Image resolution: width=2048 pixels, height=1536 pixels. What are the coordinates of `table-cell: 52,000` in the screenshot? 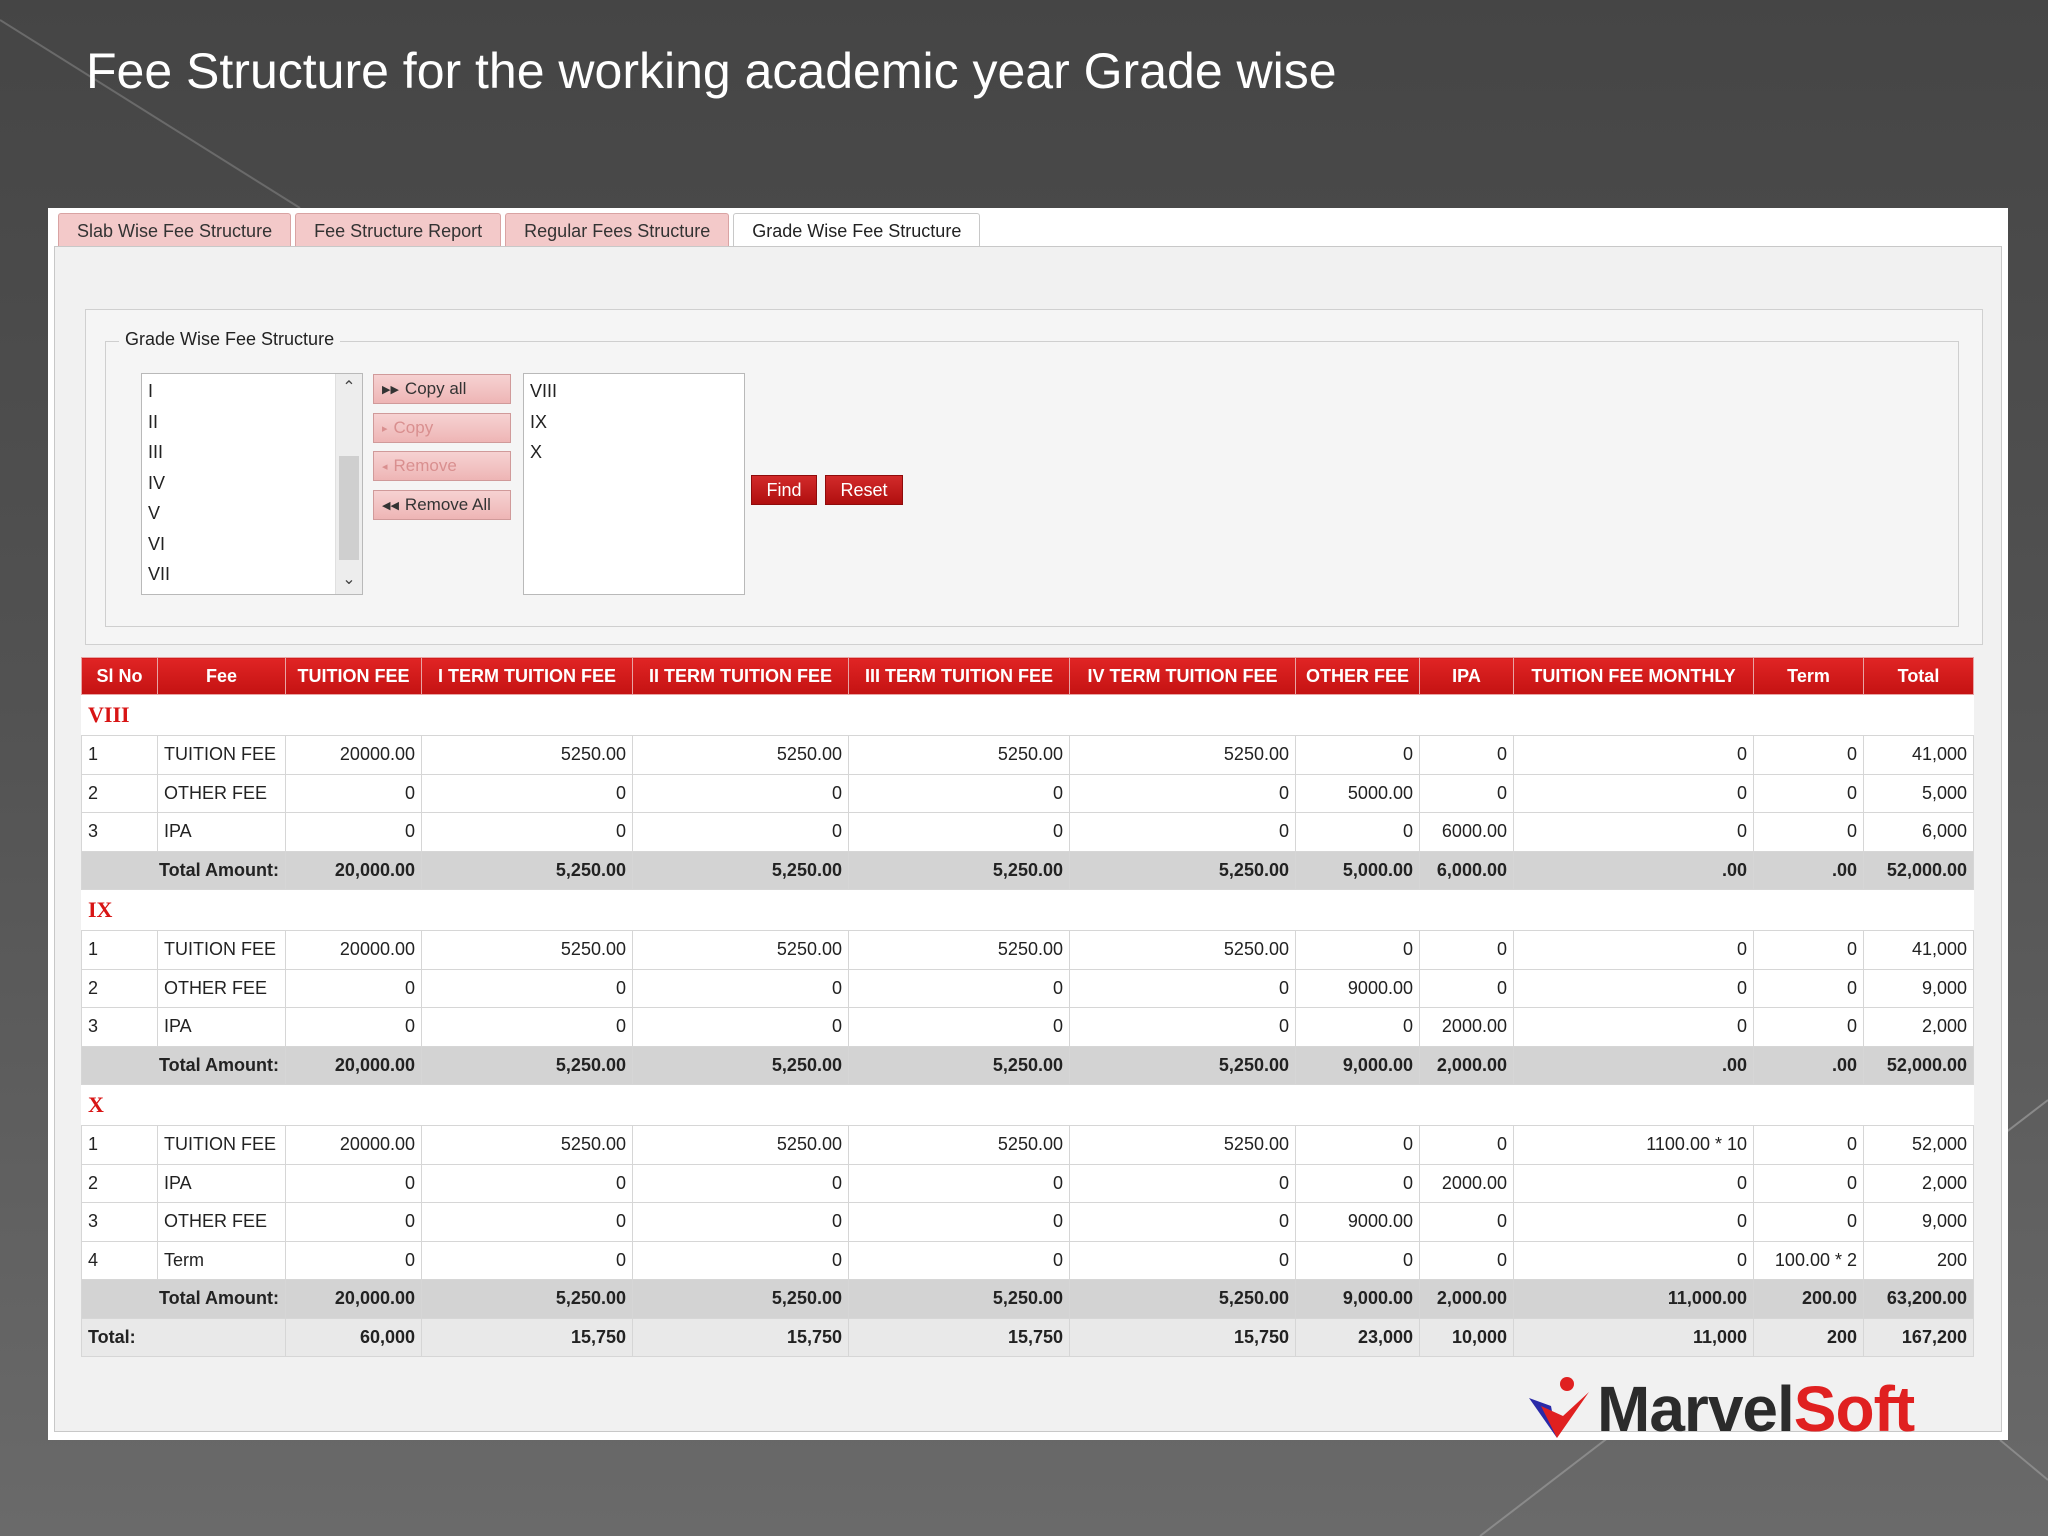 It's located at (1918, 1145).